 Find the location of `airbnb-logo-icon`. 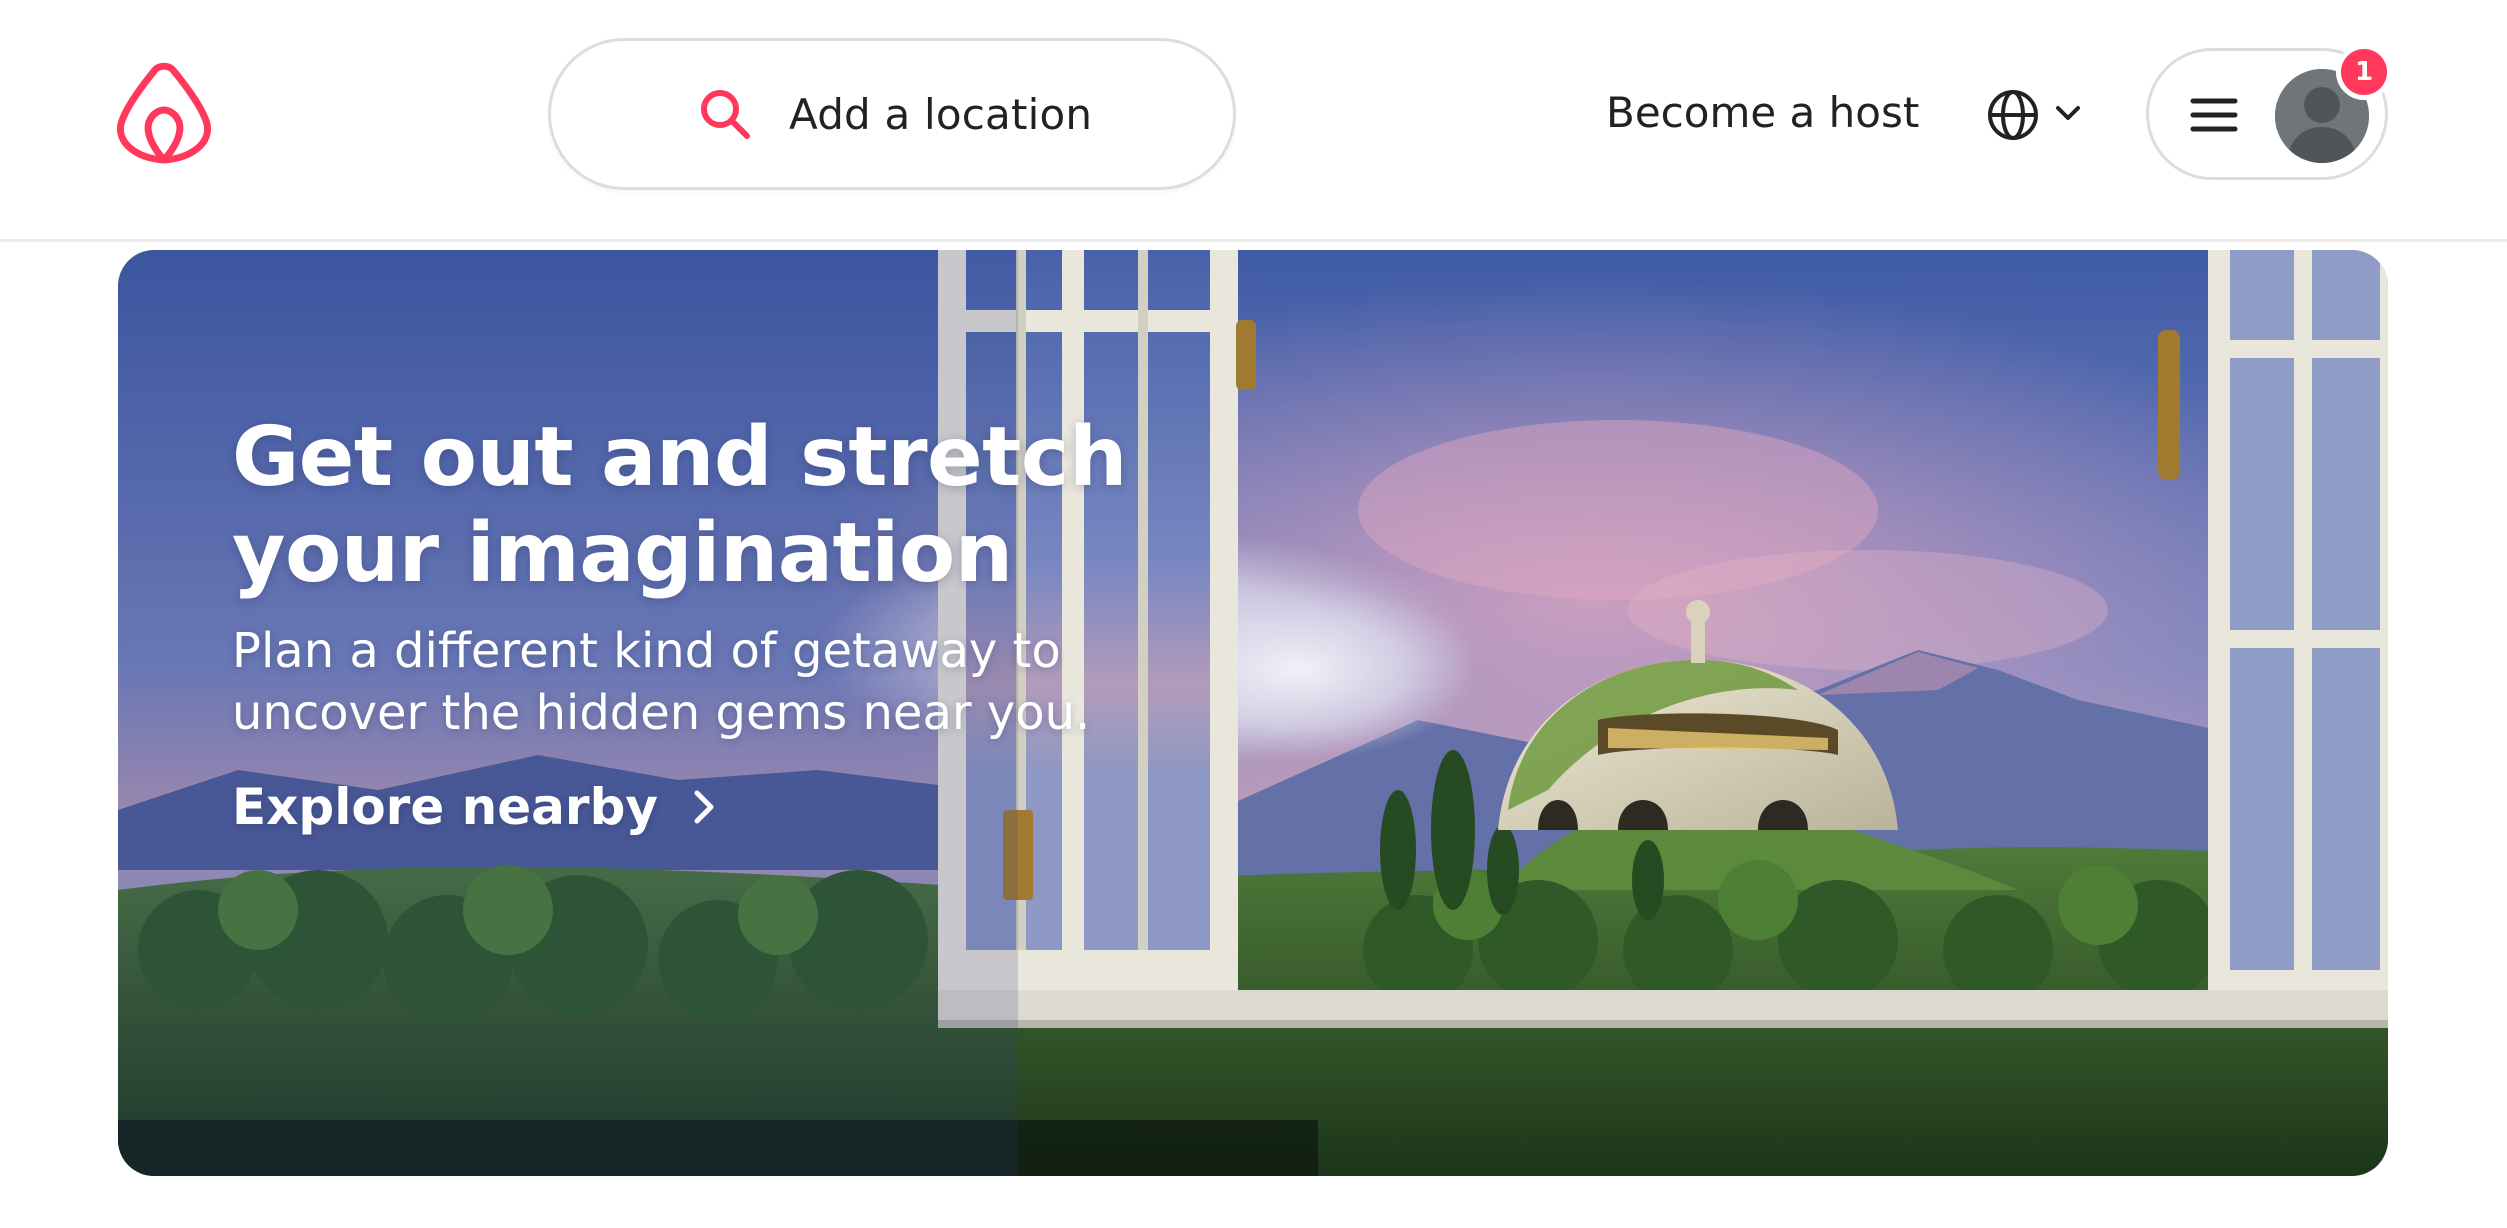

airbnb-logo-icon is located at coordinates (164, 115).